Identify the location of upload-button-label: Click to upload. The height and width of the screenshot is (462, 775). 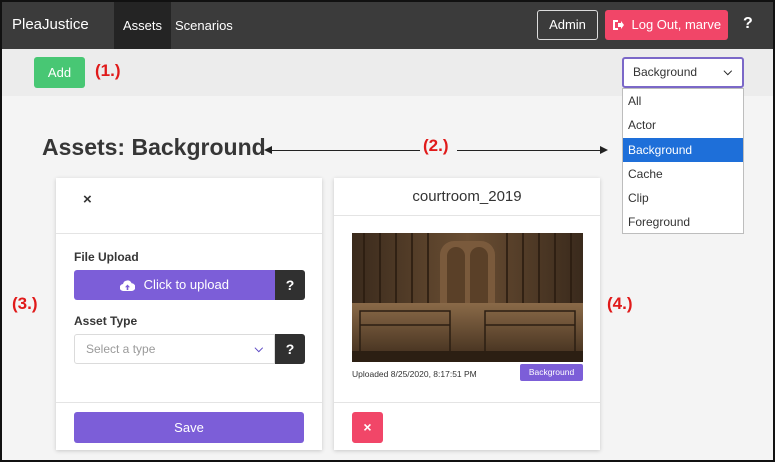
(186, 284).